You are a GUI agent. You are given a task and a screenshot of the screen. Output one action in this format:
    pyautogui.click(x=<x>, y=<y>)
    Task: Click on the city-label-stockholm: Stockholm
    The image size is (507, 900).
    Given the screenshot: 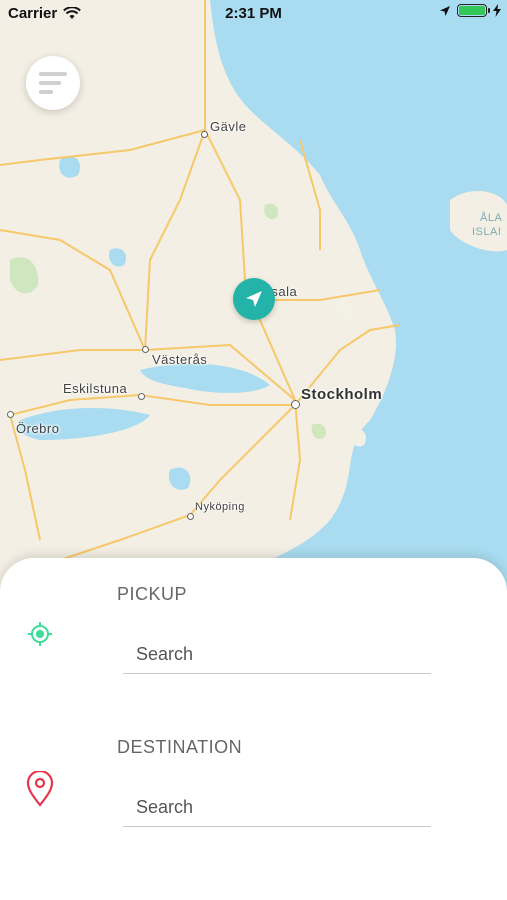 What is the action you would take?
    pyautogui.click(x=342, y=394)
    